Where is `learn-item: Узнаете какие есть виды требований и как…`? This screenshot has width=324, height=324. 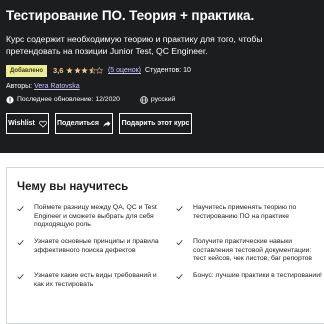 learn-item: Узнаете какие есть виды требований и как… is located at coordinates (92, 280).